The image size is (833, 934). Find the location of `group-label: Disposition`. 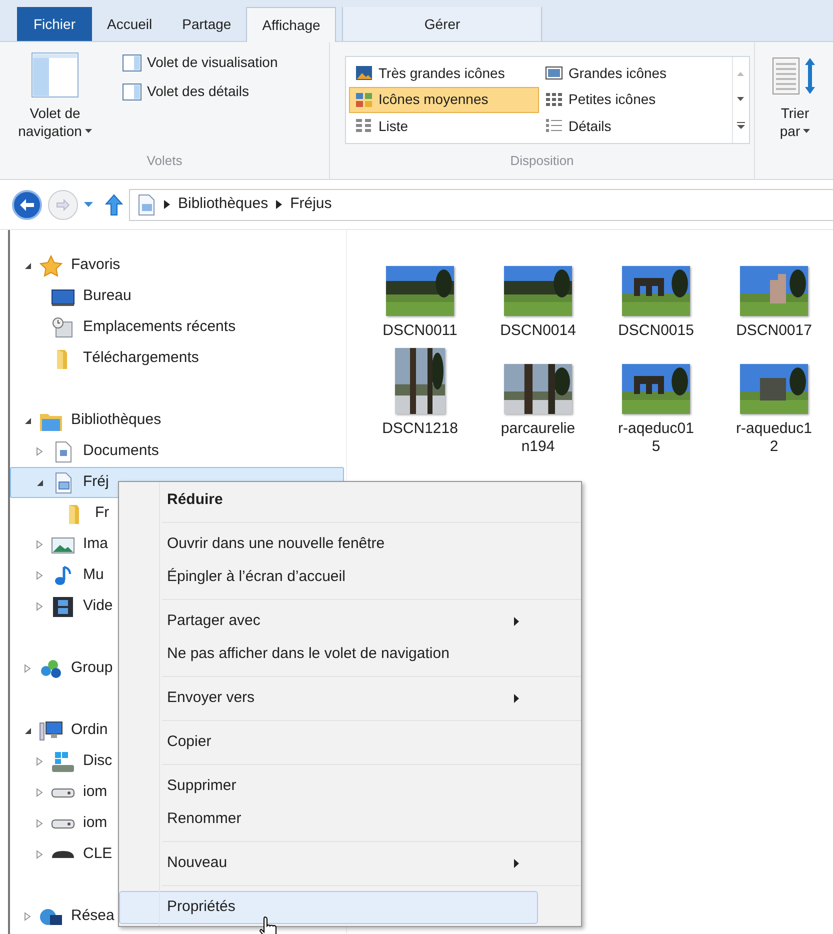

group-label: Disposition is located at coordinates (542, 161).